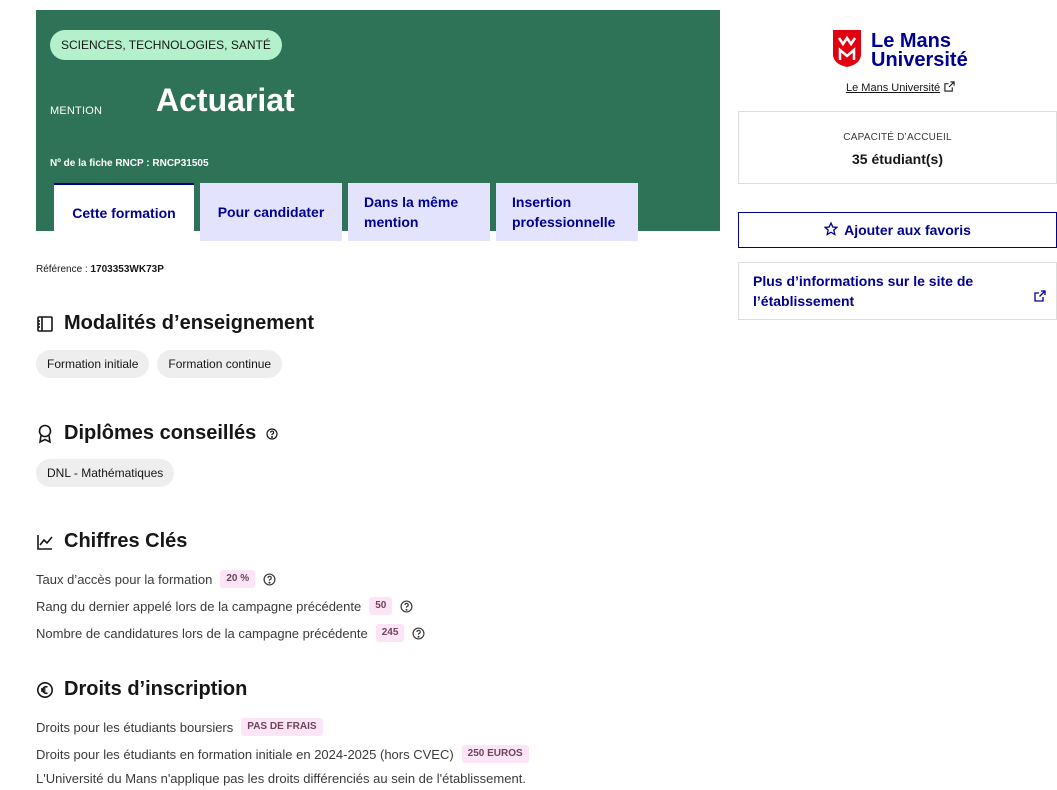 The width and height of the screenshot is (1057, 790). What do you see at coordinates (390, 633) in the screenshot?
I see `chiffre-value-badge: 245` at bounding box center [390, 633].